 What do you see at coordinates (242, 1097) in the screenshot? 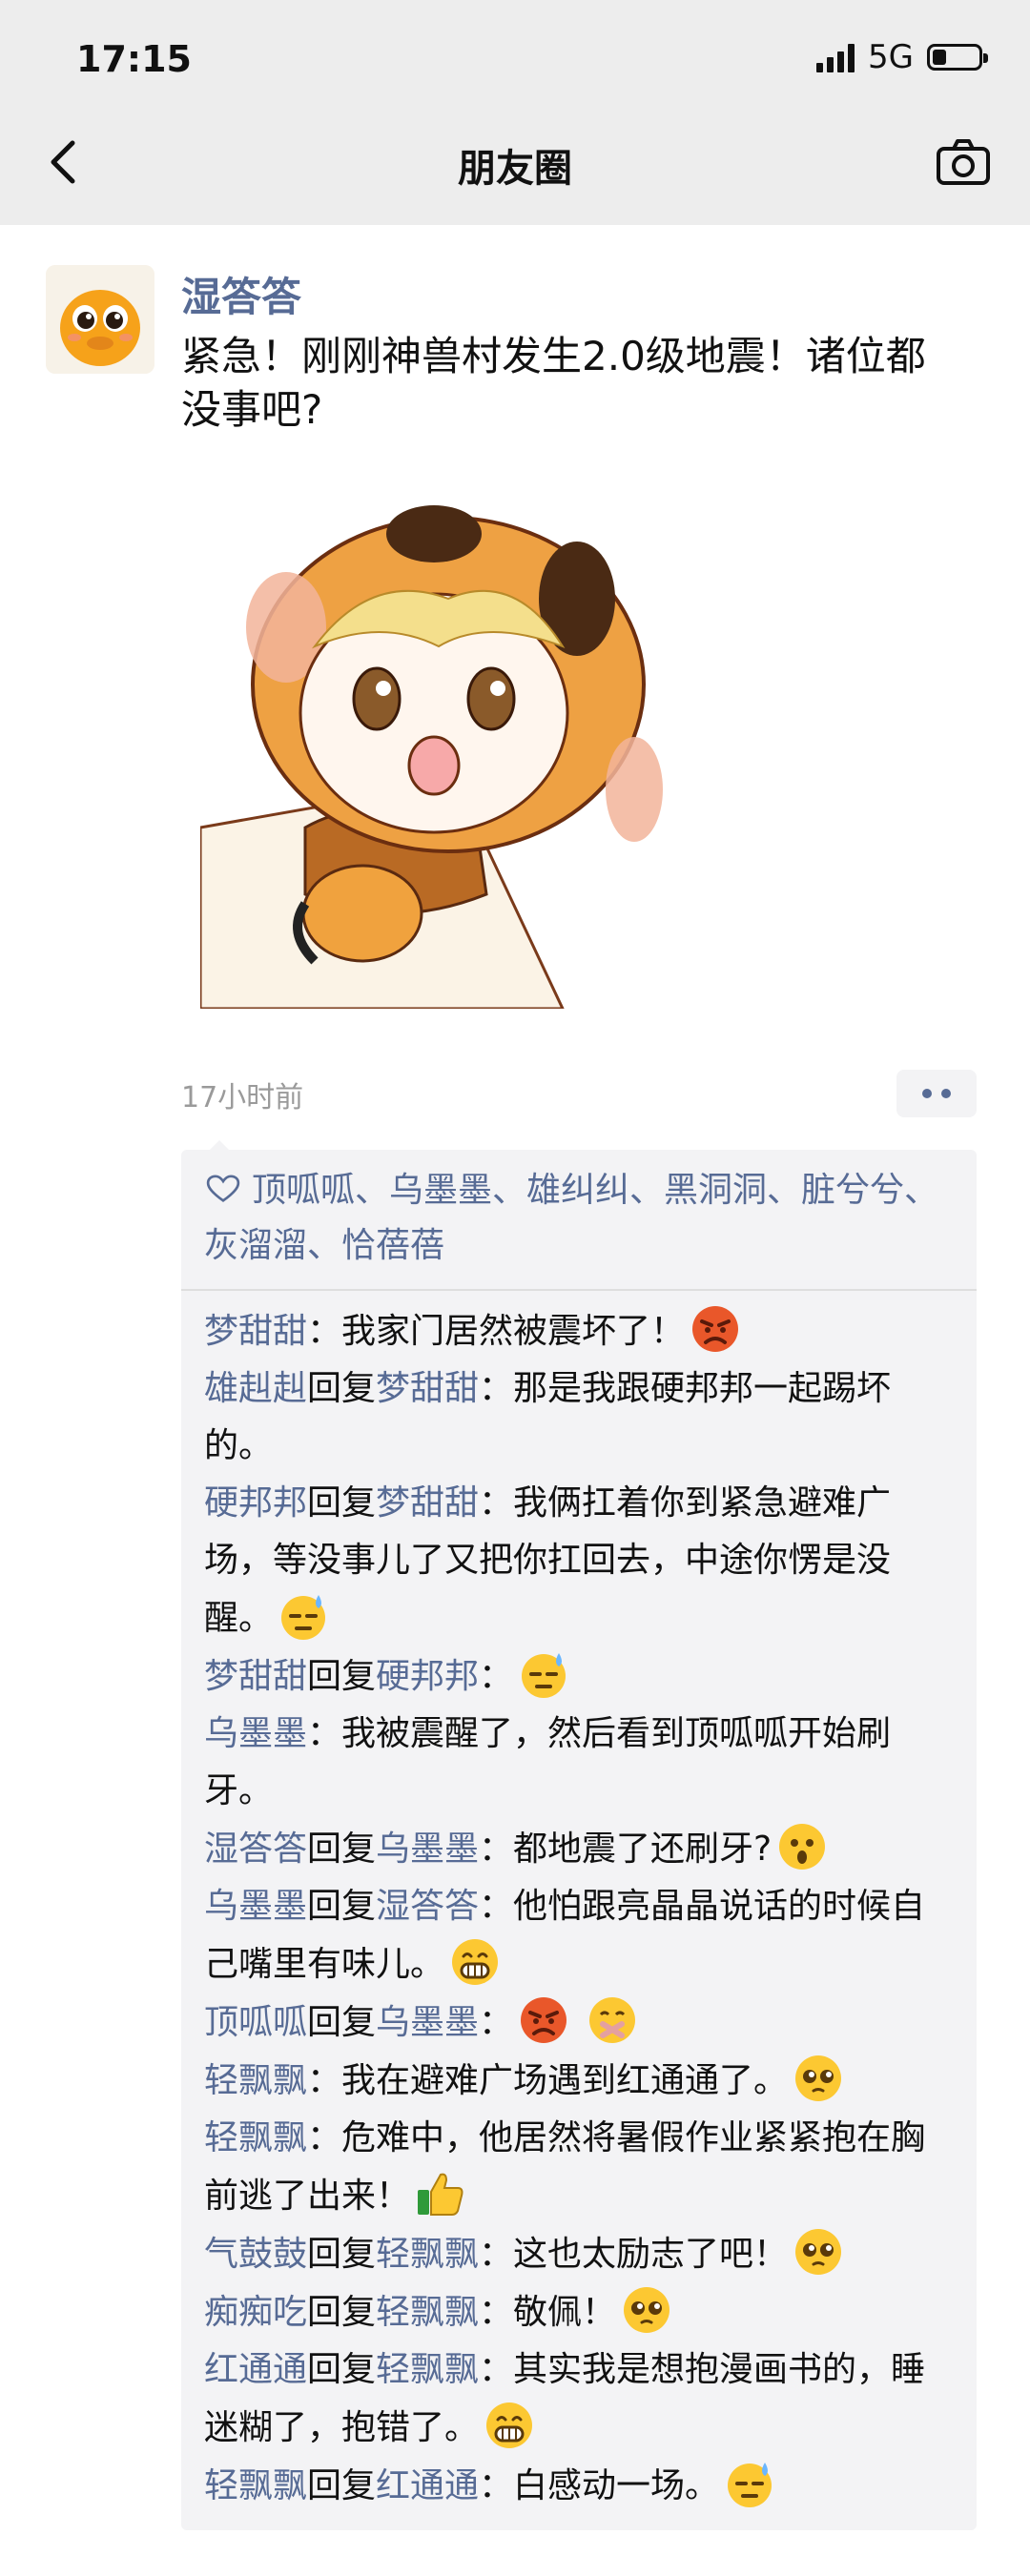
I see `post-time: 17小时前` at bounding box center [242, 1097].